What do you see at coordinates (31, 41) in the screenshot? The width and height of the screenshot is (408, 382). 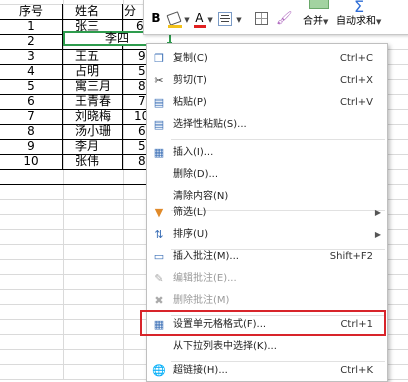 I see `cell-number-2: 2` at bounding box center [31, 41].